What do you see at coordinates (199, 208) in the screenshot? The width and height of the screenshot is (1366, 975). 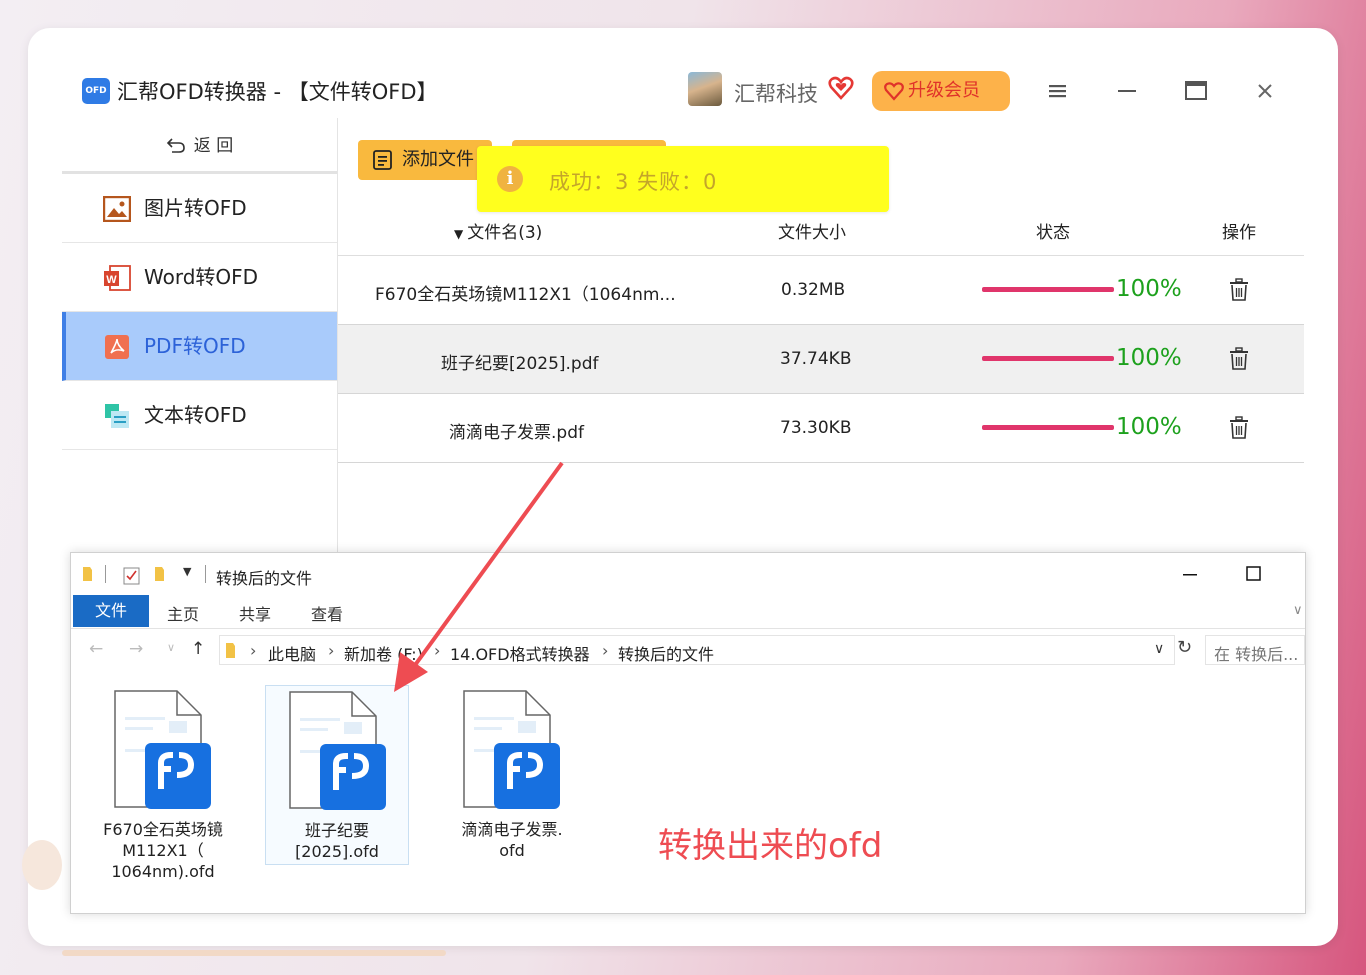 I see `sidebar-item-image-to-ofd: 图片转OFD` at bounding box center [199, 208].